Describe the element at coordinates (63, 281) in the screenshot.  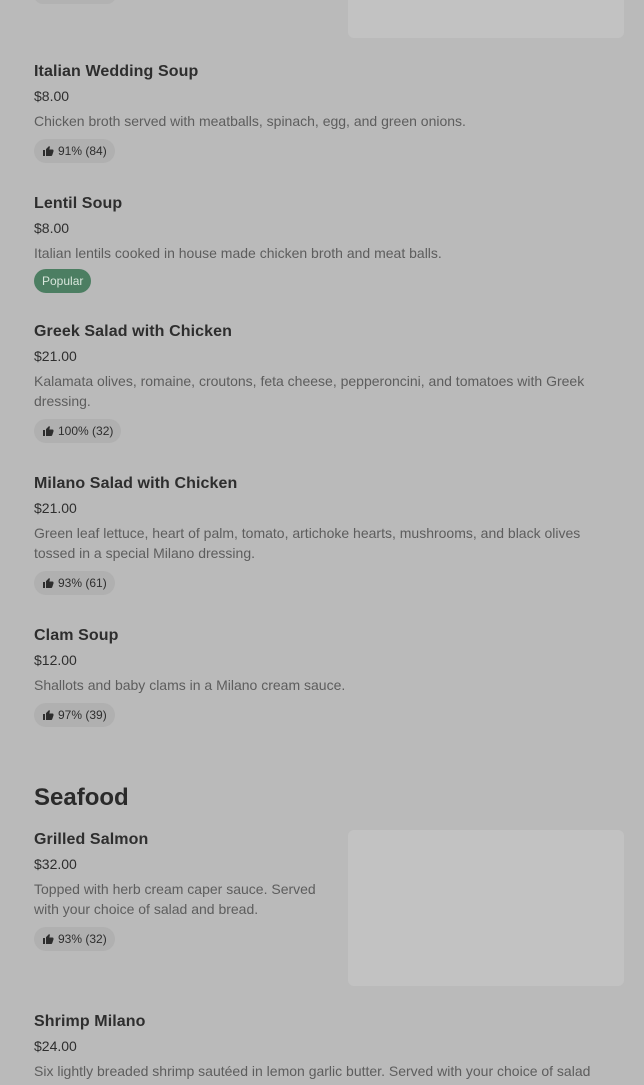
I see `popular-badge: Popular` at that location.